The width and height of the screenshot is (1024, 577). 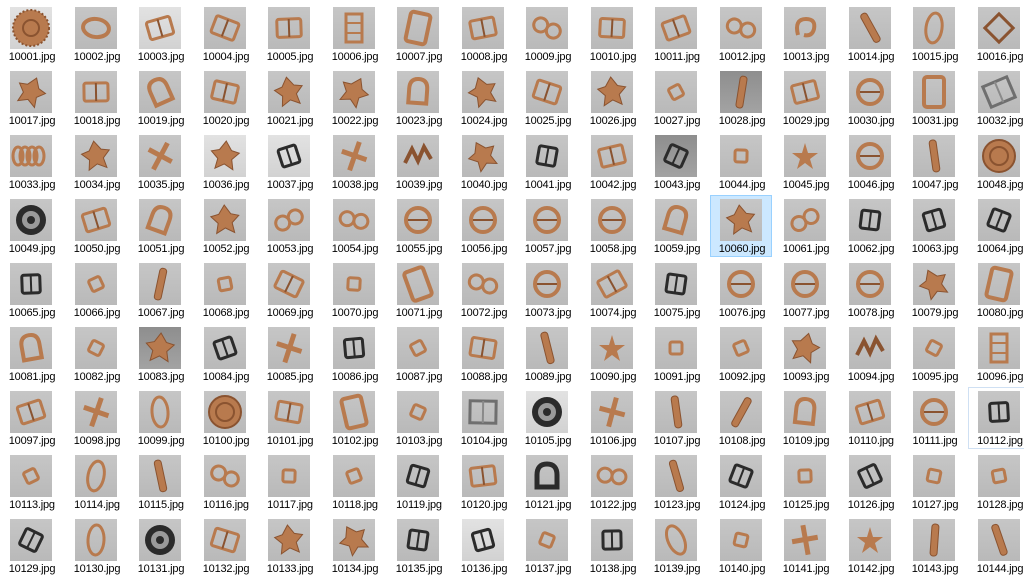 I want to click on file-item: 10044.jpg, so click(x=741, y=162).